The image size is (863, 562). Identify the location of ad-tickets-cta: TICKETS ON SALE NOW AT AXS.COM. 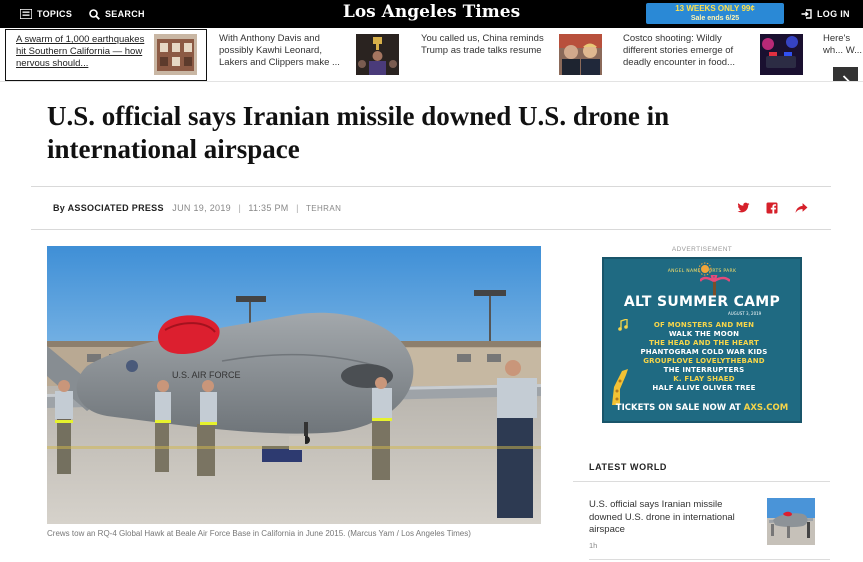
(702, 408).